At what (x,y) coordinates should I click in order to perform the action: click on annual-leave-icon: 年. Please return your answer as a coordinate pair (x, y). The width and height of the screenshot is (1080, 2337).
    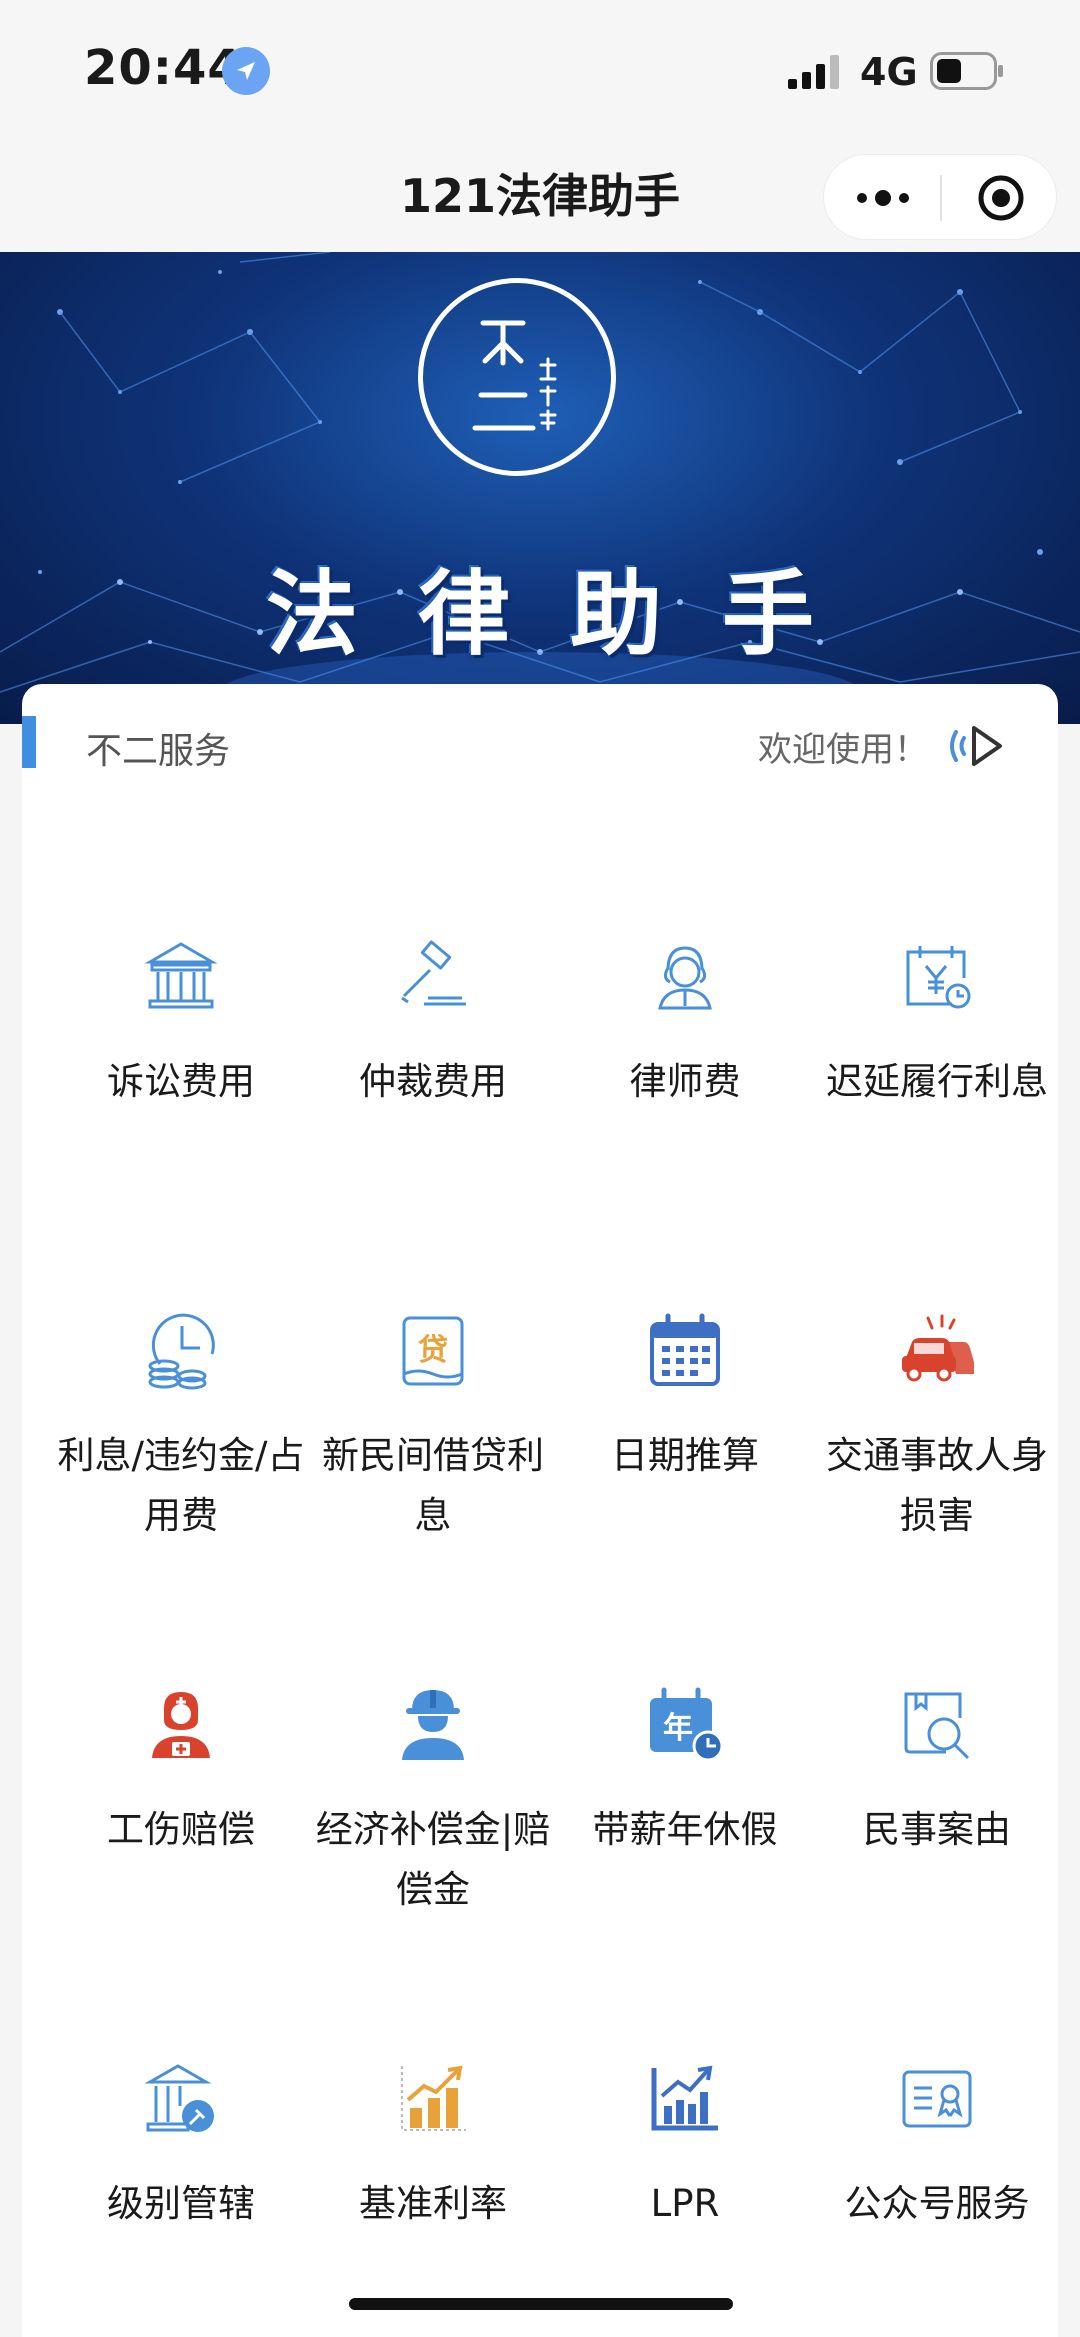
    Looking at the image, I should click on (687, 1724).